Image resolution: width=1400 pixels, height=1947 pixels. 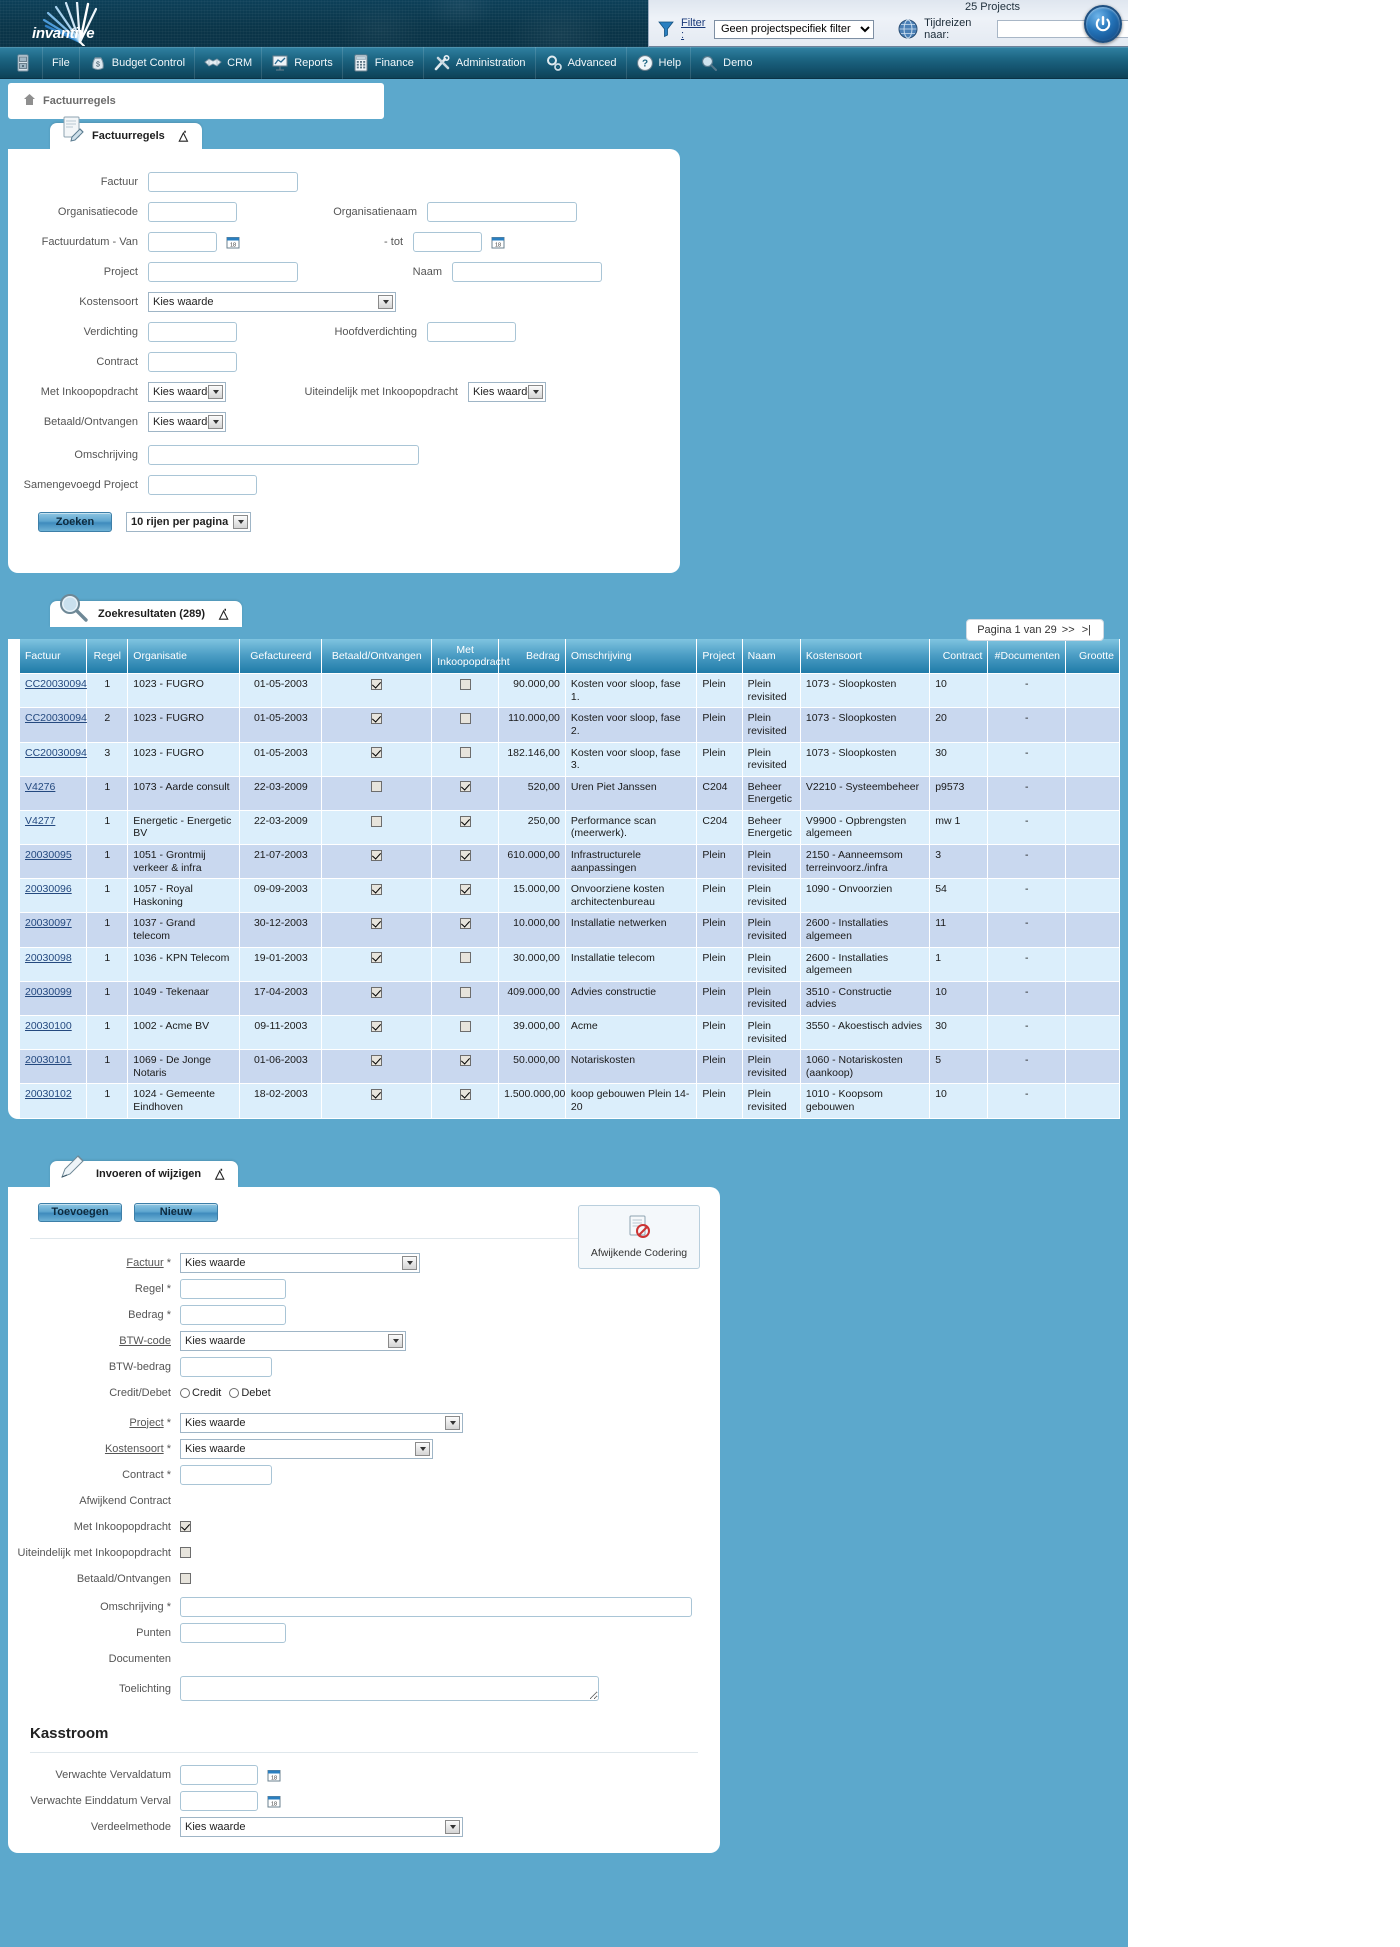 What do you see at coordinates (1103, 24) in the screenshot?
I see `power-button` at bounding box center [1103, 24].